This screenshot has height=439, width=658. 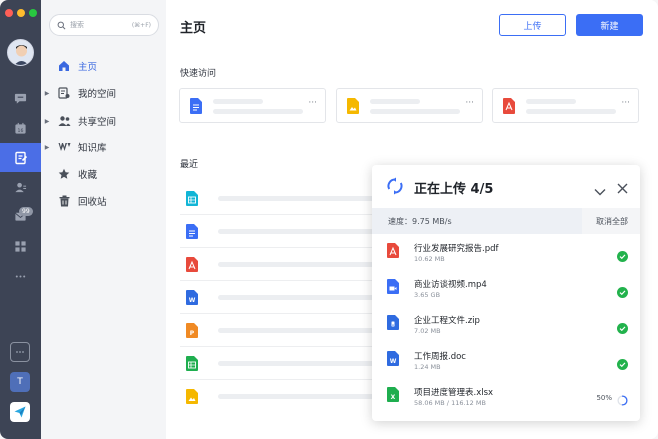 What do you see at coordinates (440, 357) in the screenshot?
I see `upload-file-name: 工作周报.doc` at bounding box center [440, 357].